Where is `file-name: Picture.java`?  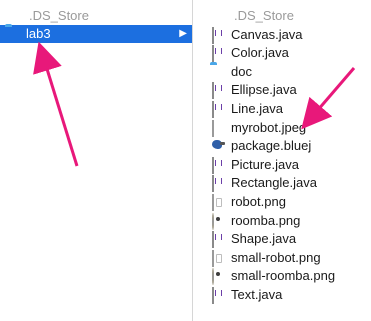 file-name: Picture.java is located at coordinates (265, 164).